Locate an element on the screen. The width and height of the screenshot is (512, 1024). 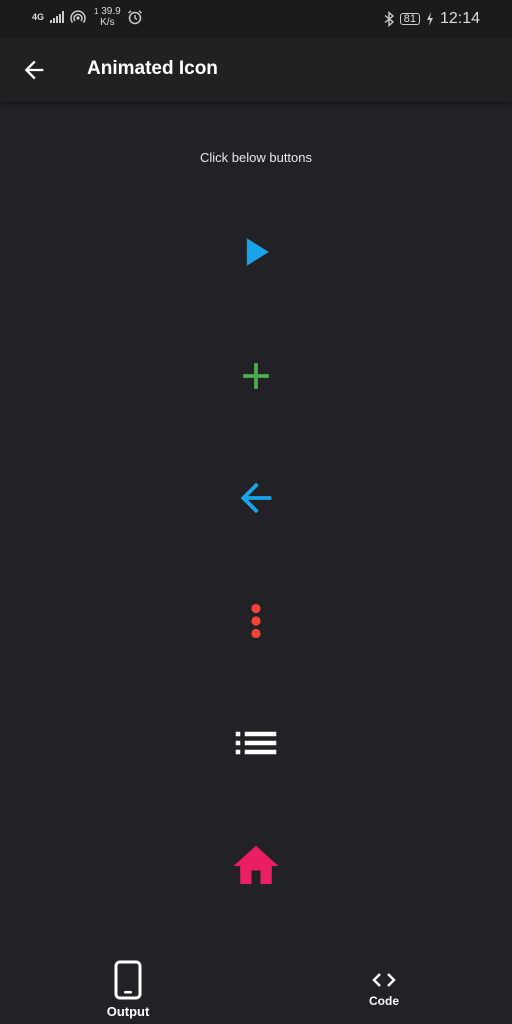
nav-code-label: Code is located at coordinates (384, 1001).